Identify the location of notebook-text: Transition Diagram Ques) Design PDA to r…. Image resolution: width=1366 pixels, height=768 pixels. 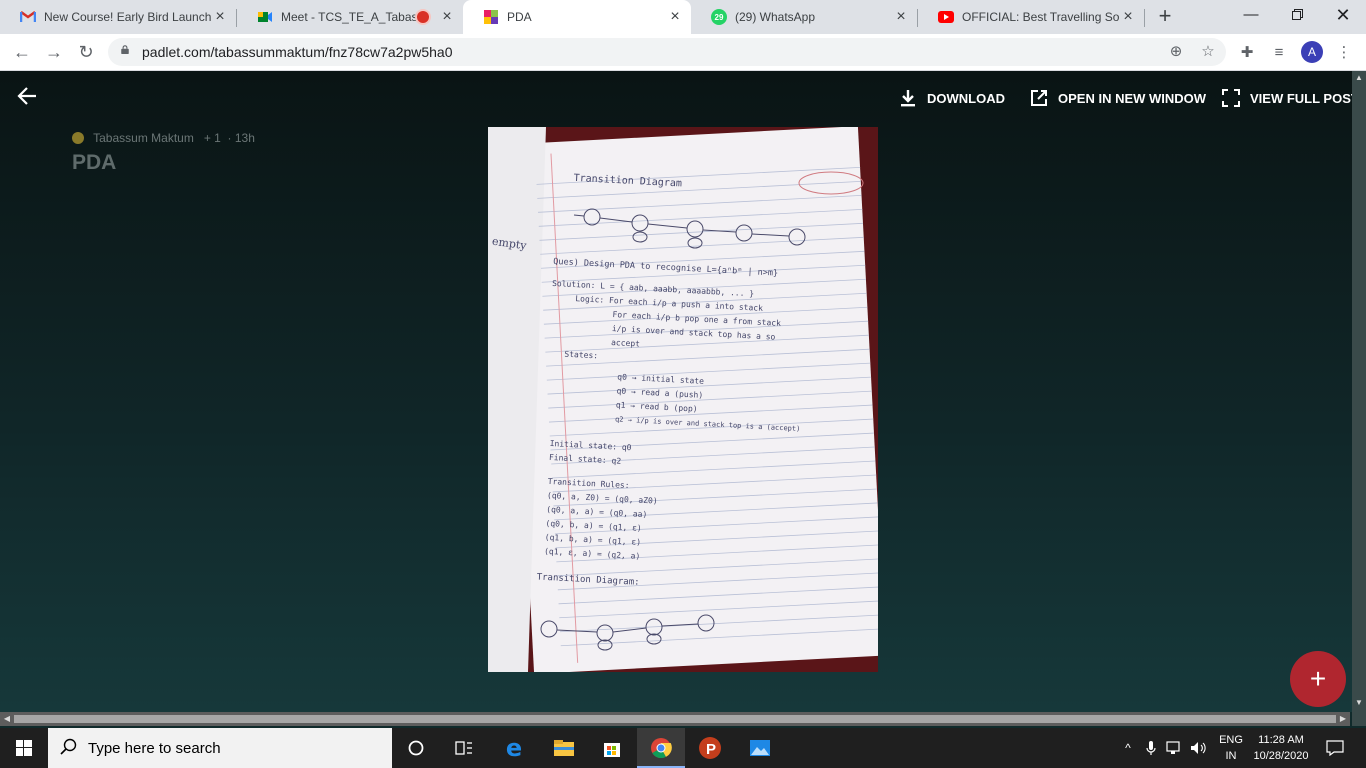
(696, 385).